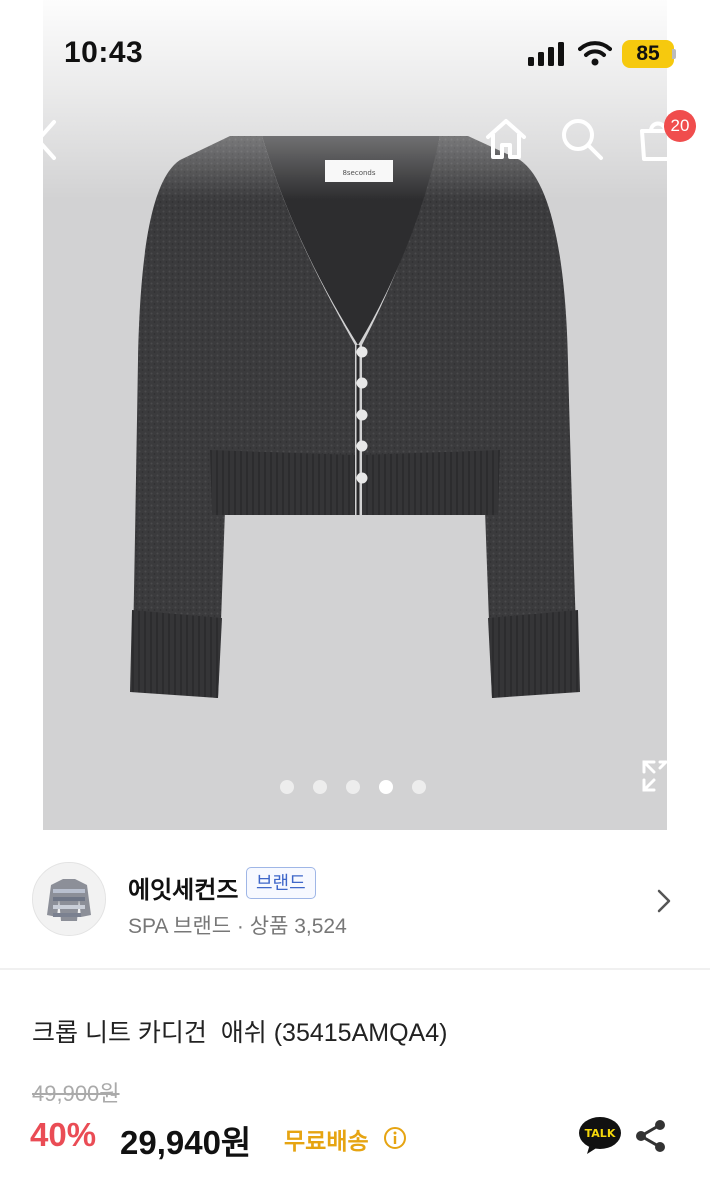 This screenshot has width=710, height=1200. I want to click on carousel-dot-active, so click(386, 787).